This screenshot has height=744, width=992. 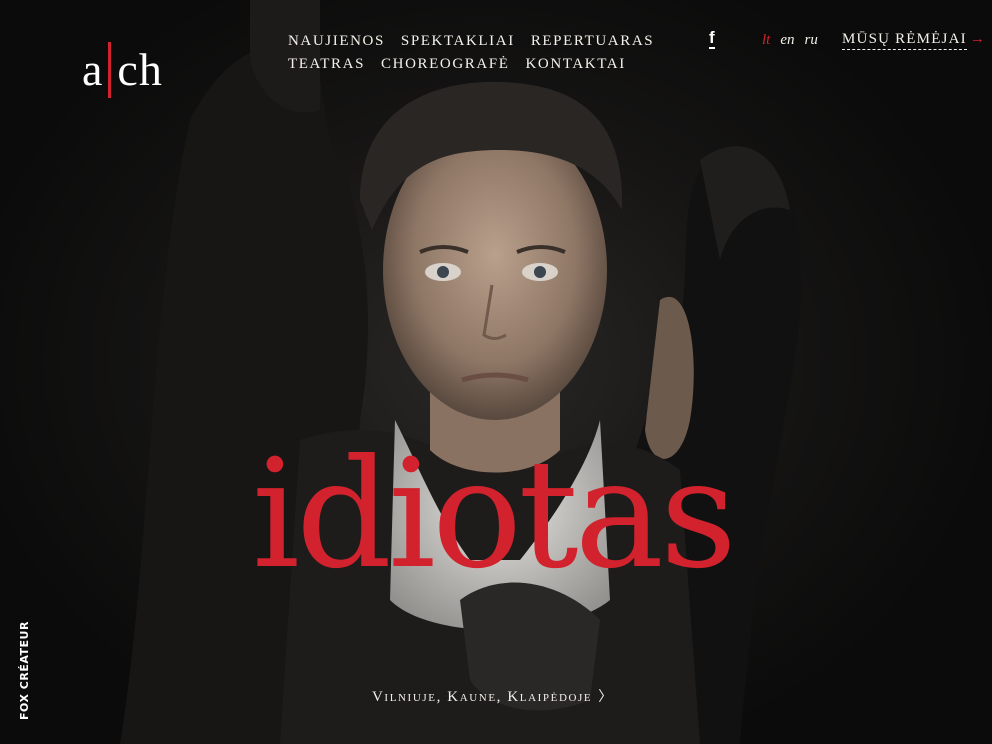 I want to click on lang-ru: ru, so click(x=811, y=40).